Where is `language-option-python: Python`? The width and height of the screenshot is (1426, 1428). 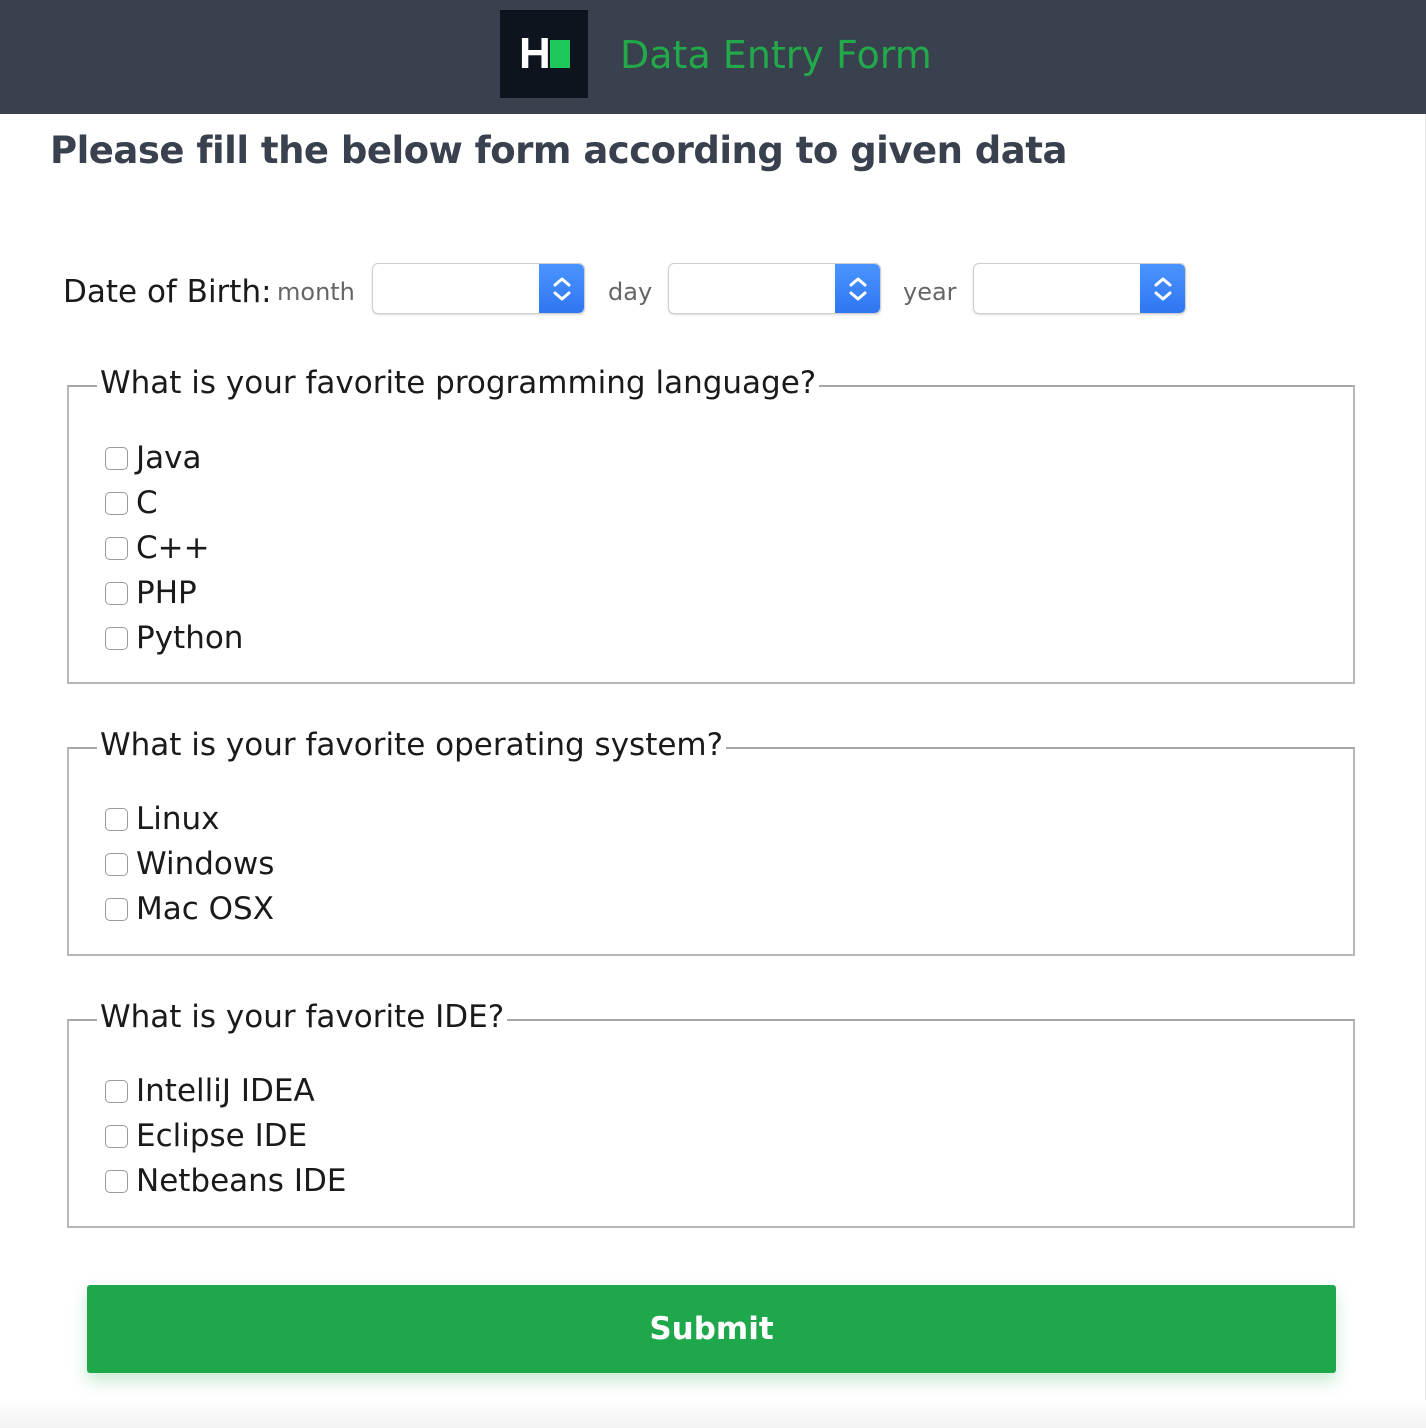 language-option-python: Python is located at coordinates (174, 638).